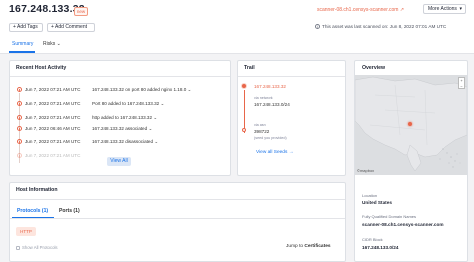 The image size is (474, 262). What do you see at coordinates (261, 131) in the screenshot?
I see `trail-asn: 398722` at bounding box center [261, 131].